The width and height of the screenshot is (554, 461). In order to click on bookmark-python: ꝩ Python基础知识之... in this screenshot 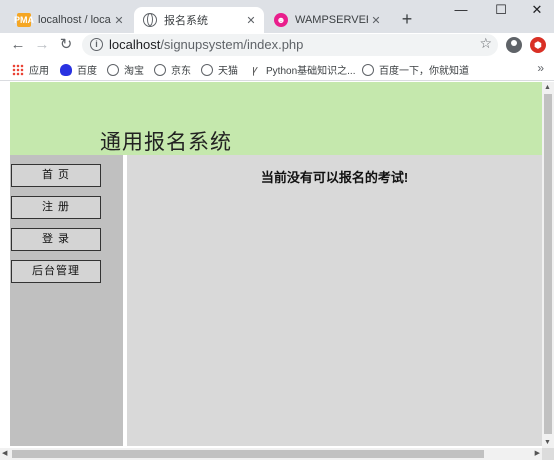, I will do `click(302, 70)`.